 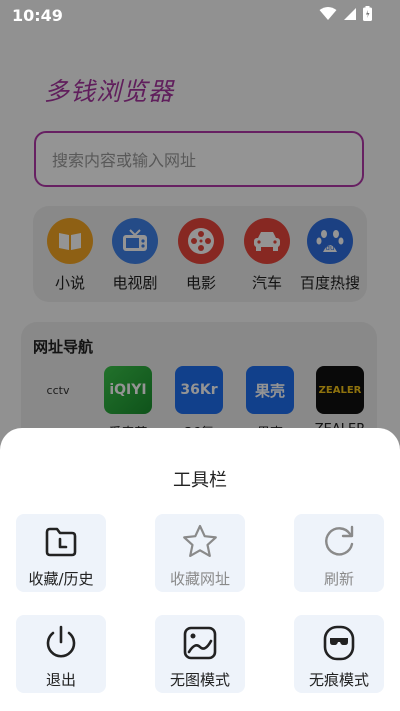 I want to click on status-time: 10:49, so click(x=37, y=15).